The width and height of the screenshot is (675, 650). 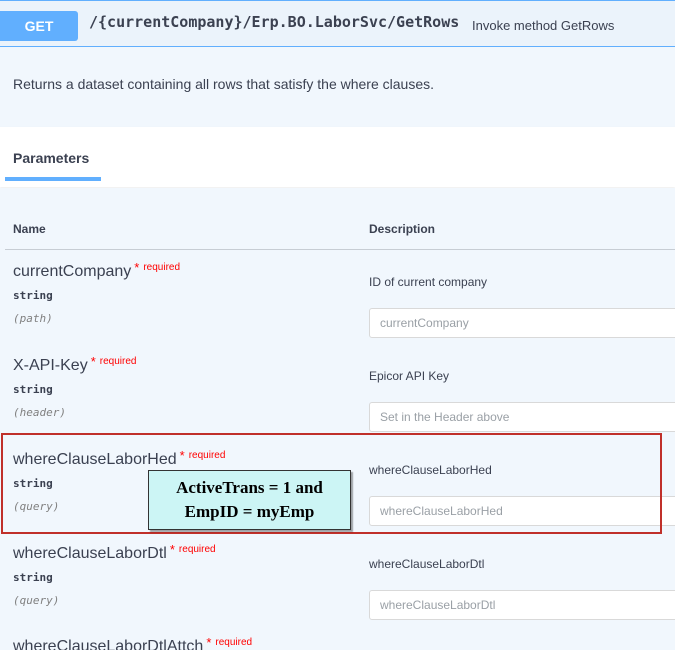 I want to click on parameter-name: whereClauseLaborDtlAttch * required, so click(x=132, y=642).